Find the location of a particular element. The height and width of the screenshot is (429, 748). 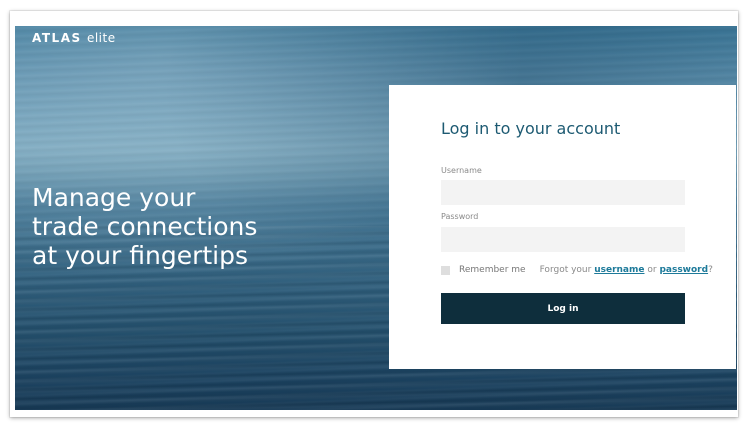

forgot-username-link: username is located at coordinates (619, 270).